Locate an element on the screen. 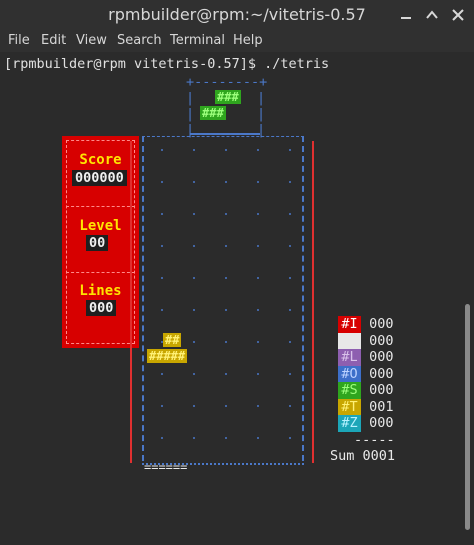  stat-row-j: #J 000 is located at coordinates (370, 340).